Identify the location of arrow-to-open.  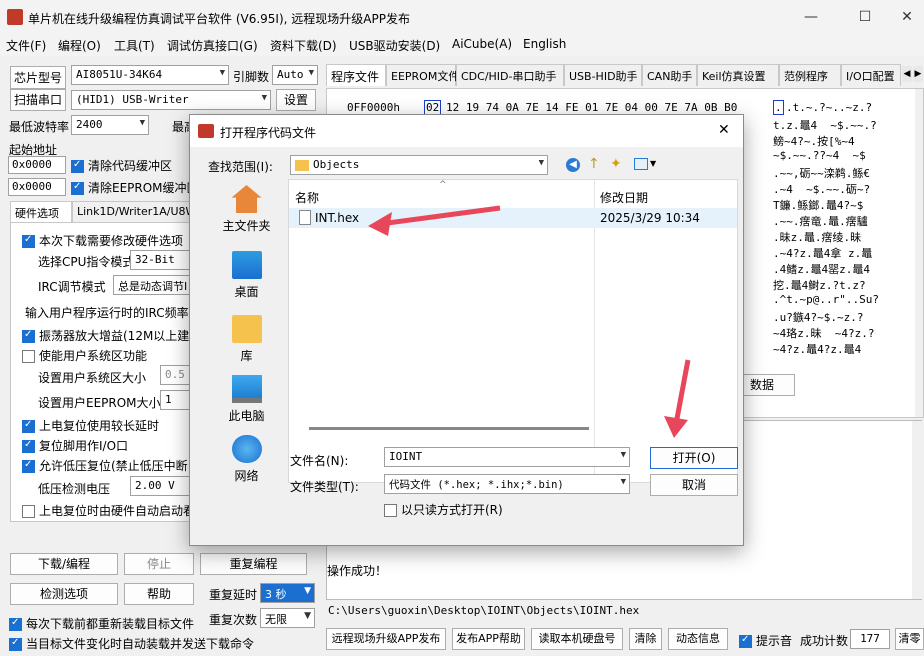
(682, 392).